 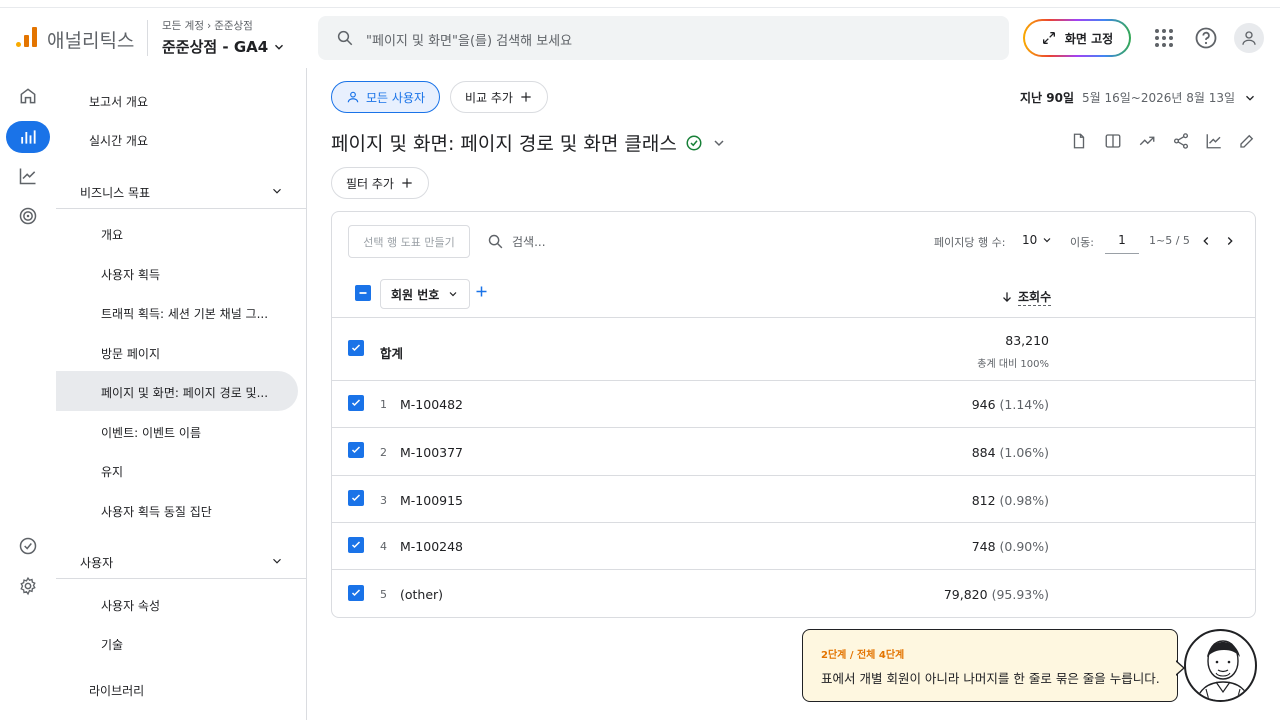 I want to click on views-percent: (95.93%), so click(x=1020, y=594).